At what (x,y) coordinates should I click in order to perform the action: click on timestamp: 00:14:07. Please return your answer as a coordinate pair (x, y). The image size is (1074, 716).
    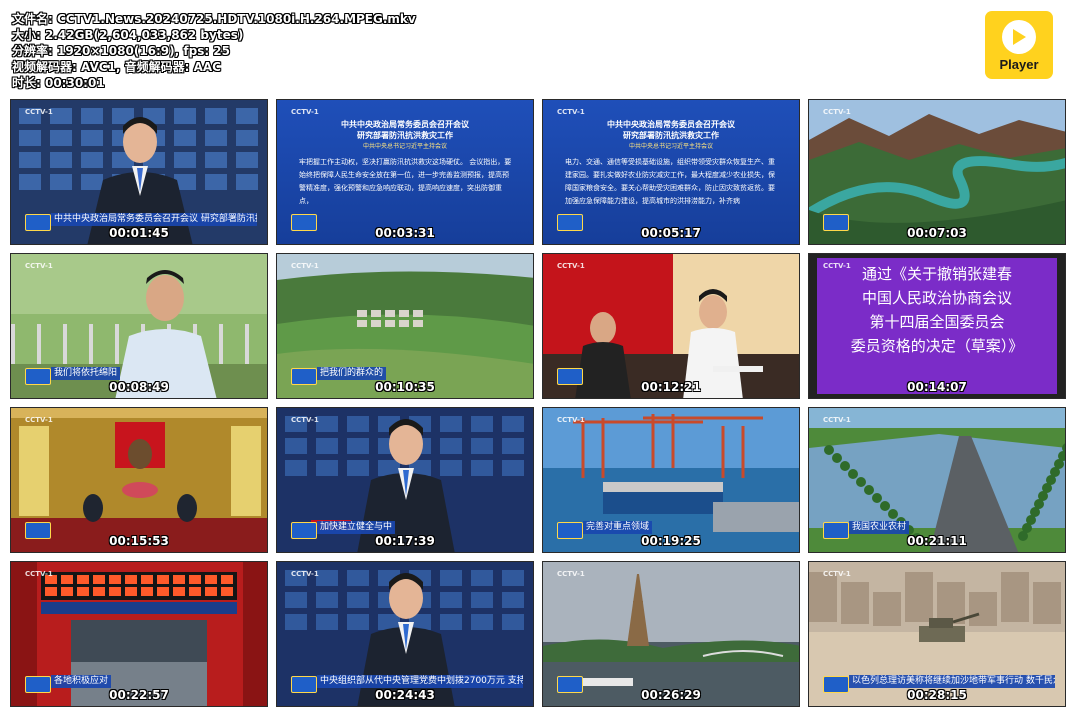
    Looking at the image, I should click on (937, 387).